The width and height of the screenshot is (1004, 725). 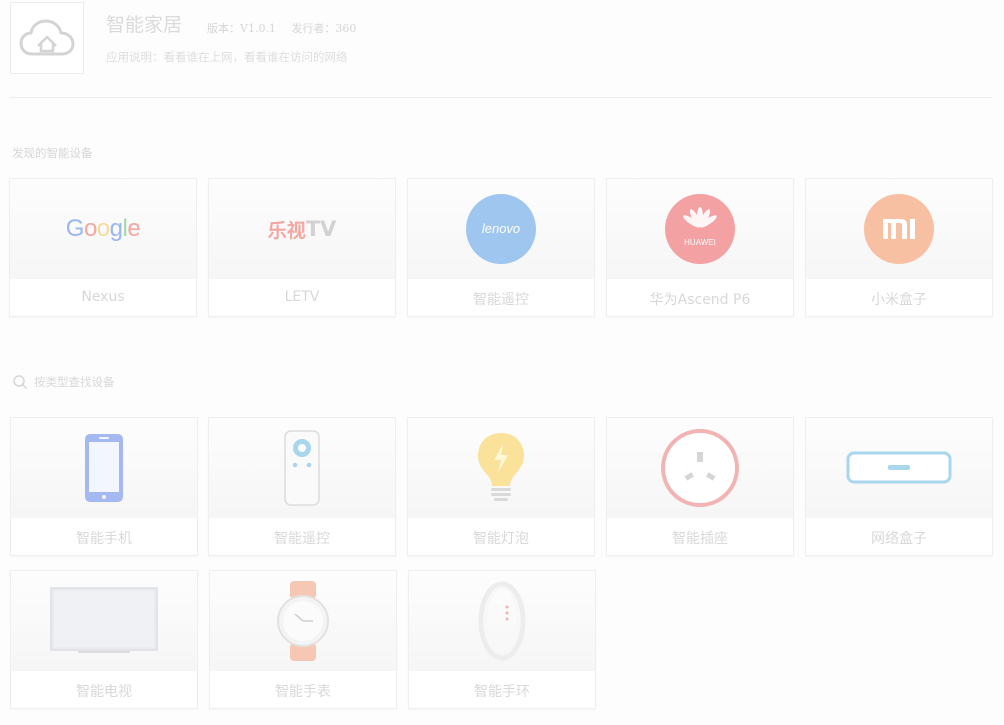 I want to click on mi-logo, so click(x=899, y=229).